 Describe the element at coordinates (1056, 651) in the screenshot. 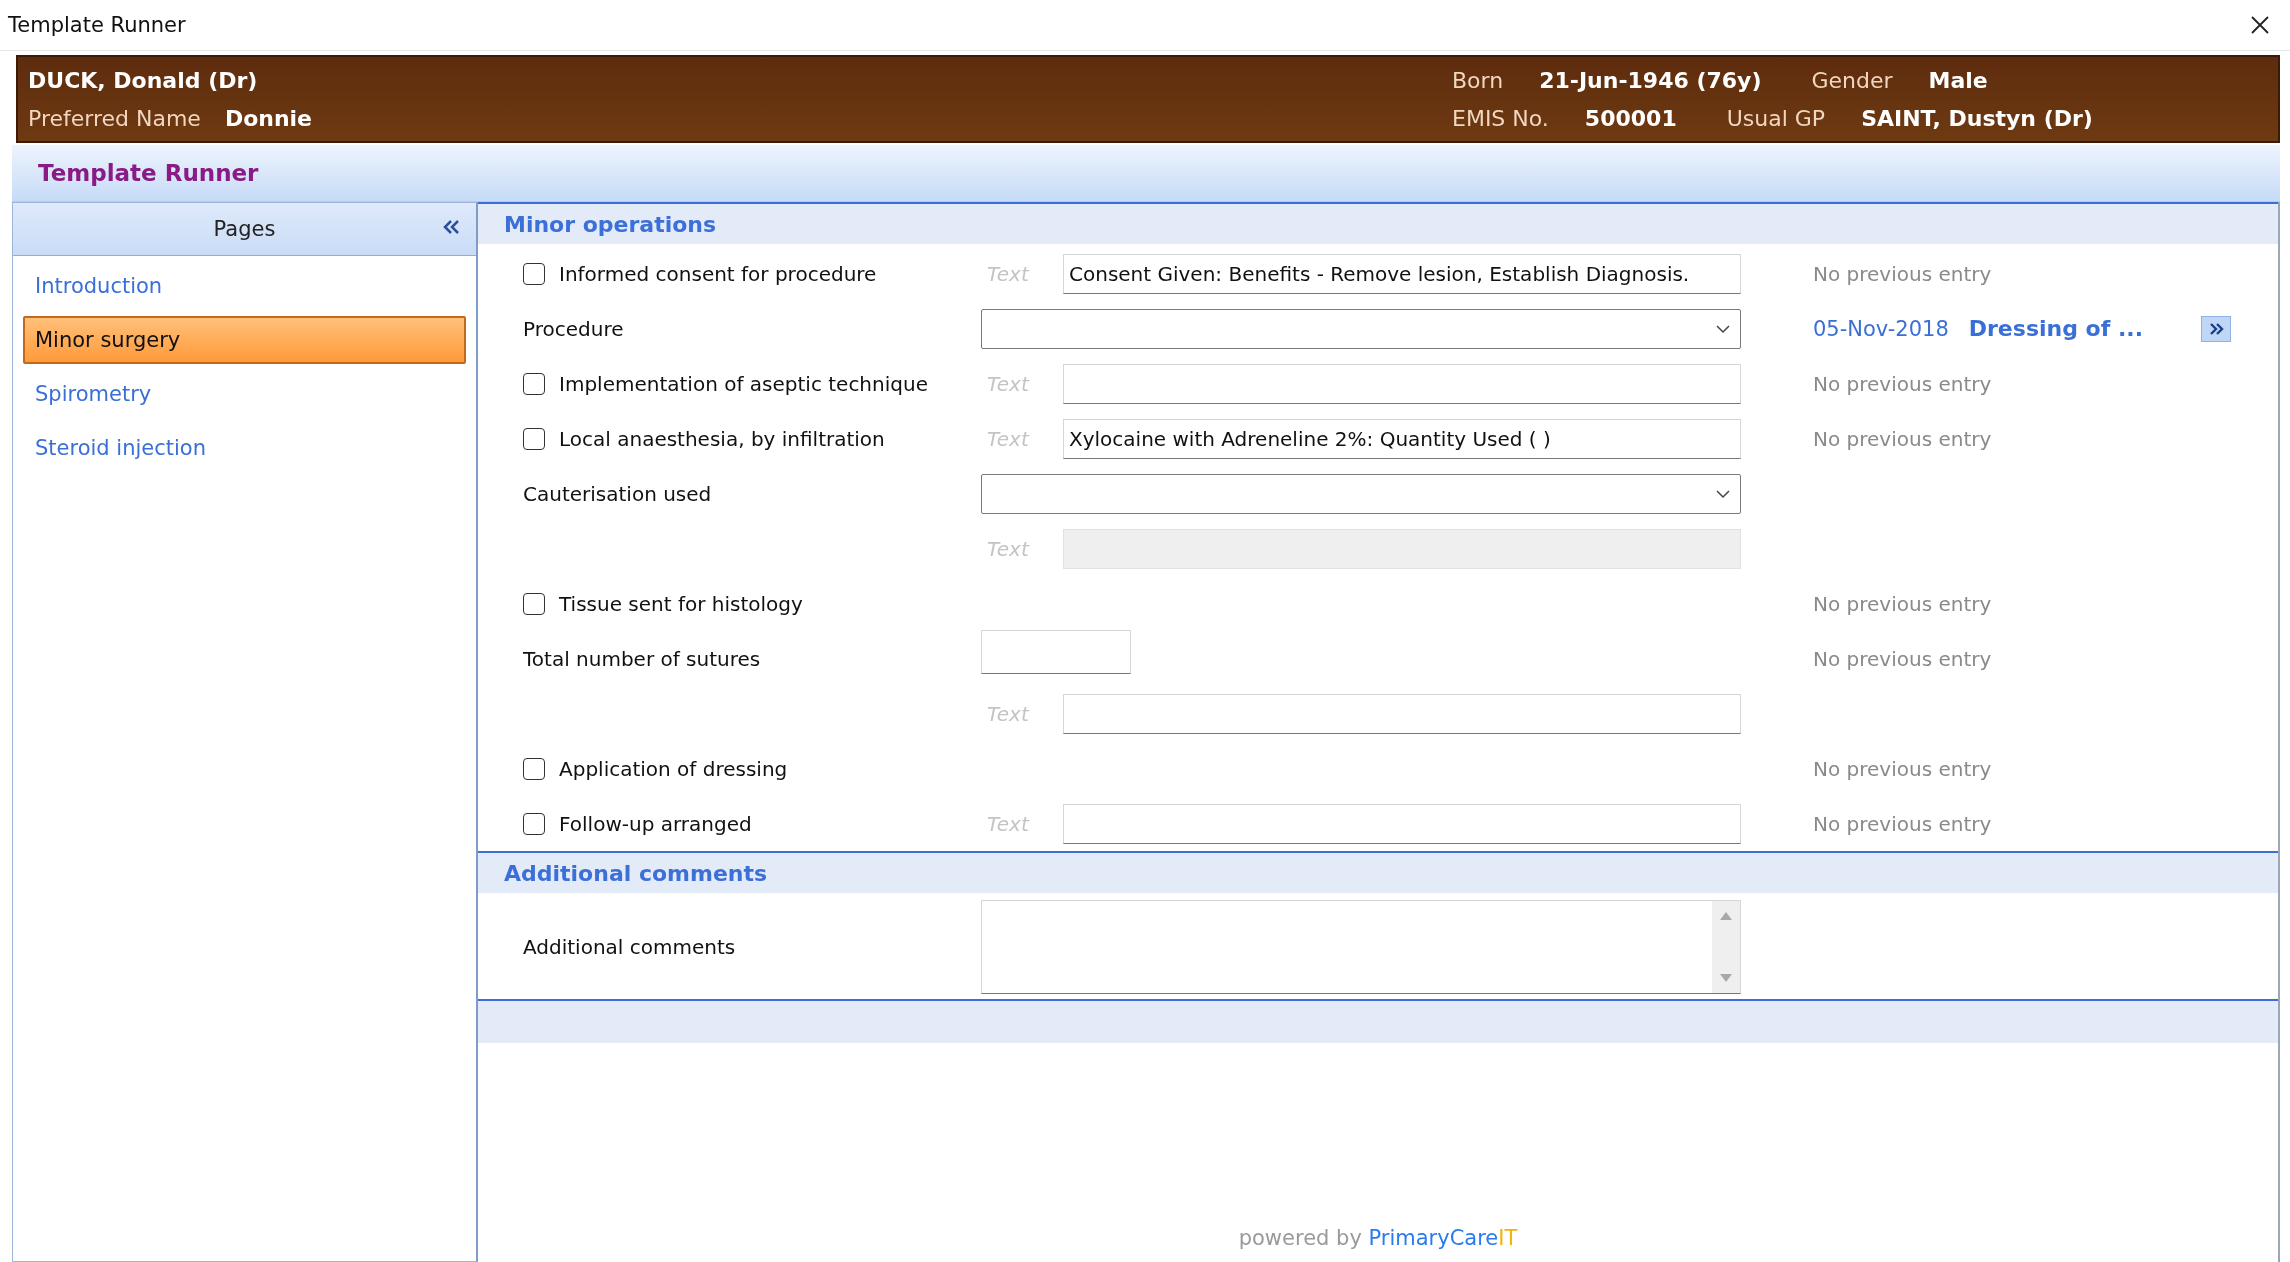

I see `number-field` at that location.